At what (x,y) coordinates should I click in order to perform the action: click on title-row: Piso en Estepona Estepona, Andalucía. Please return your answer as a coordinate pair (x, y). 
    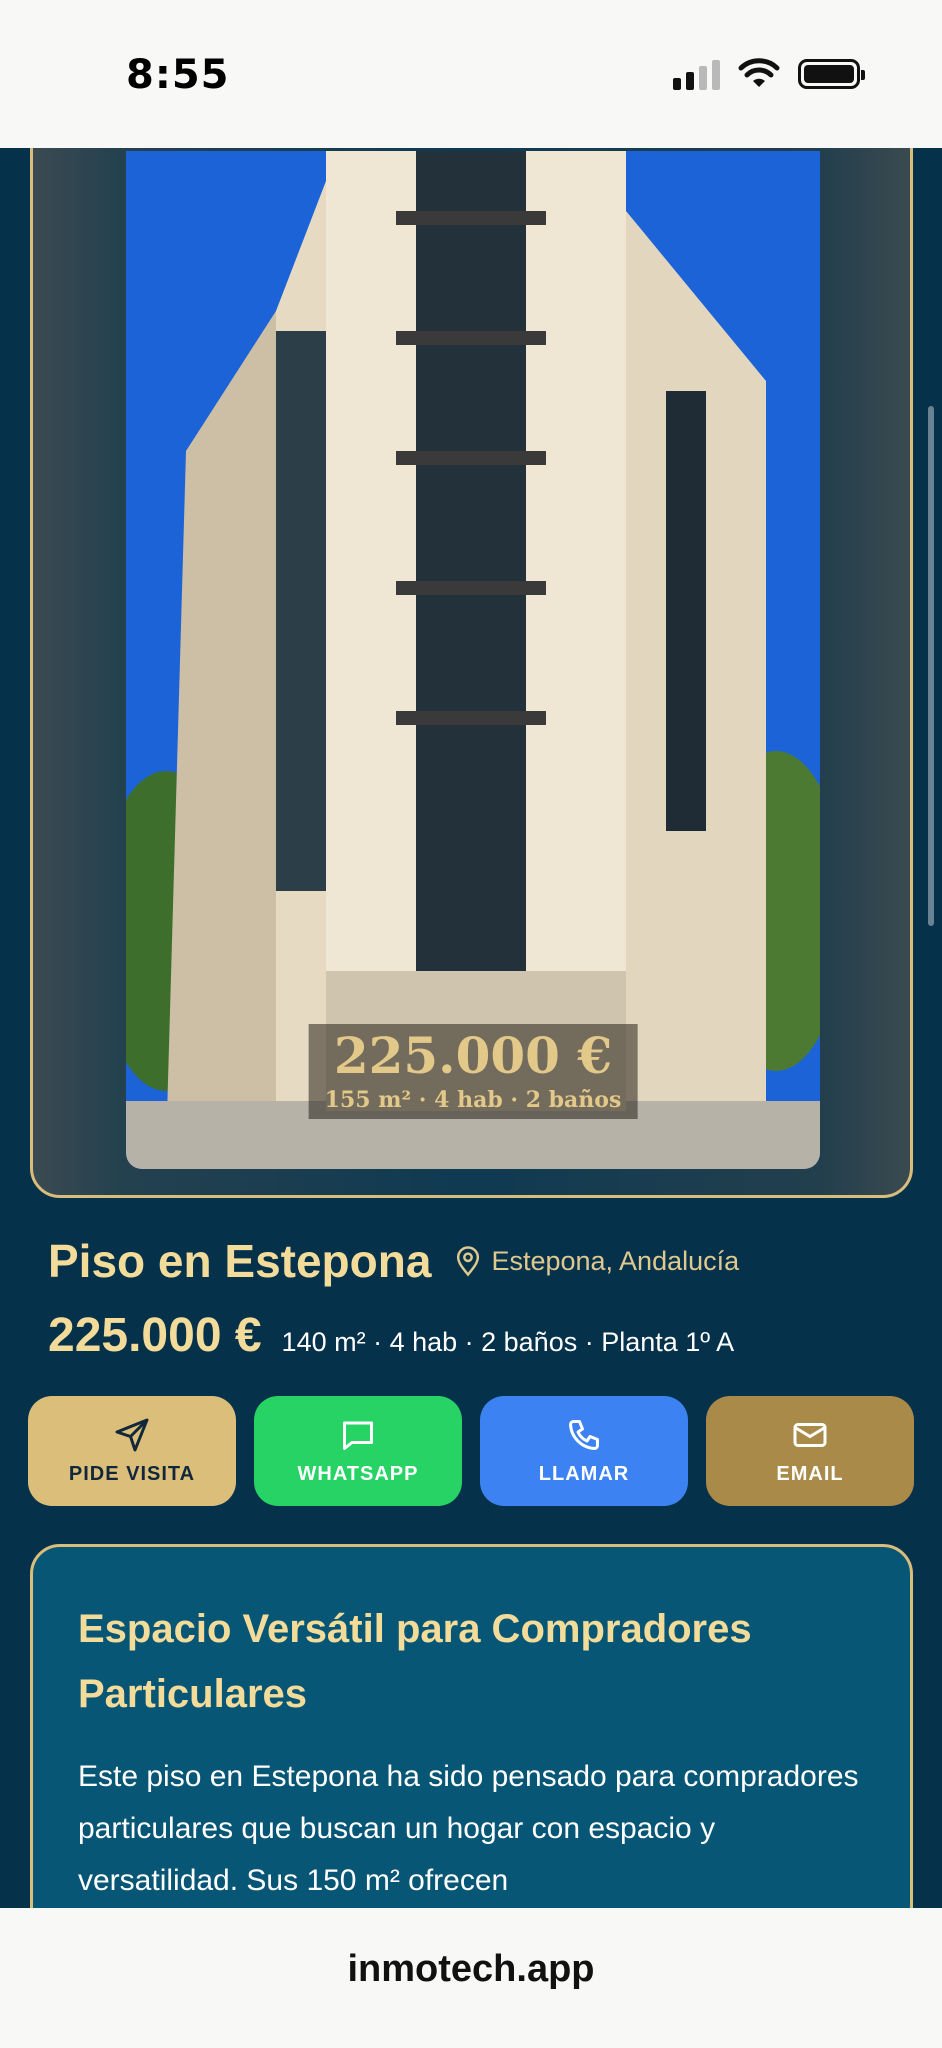
    Looking at the image, I should click on (393, 1261).